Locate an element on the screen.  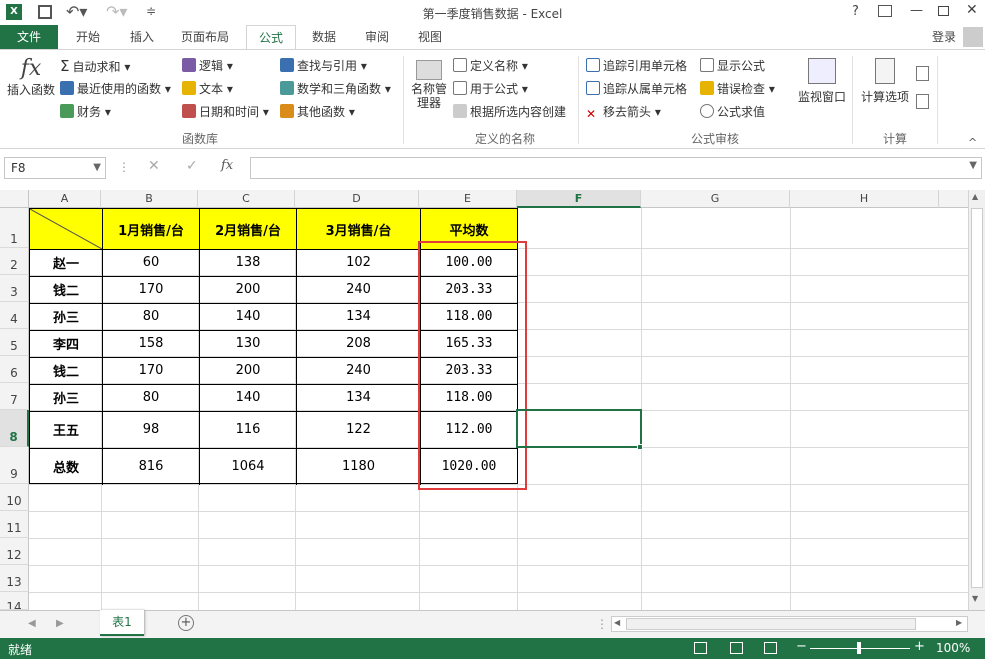
formula-input: ▼ is located at coordinates (616, 168).